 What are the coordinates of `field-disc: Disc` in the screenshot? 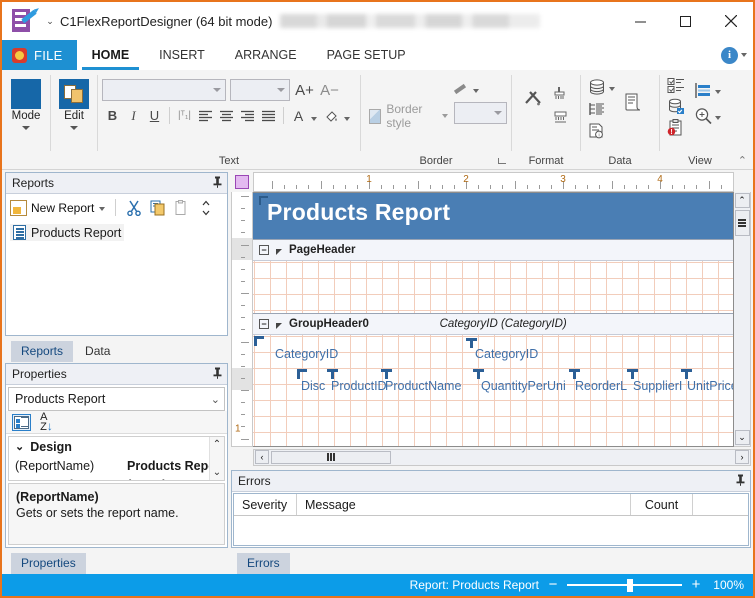 It's located at (313, 386).